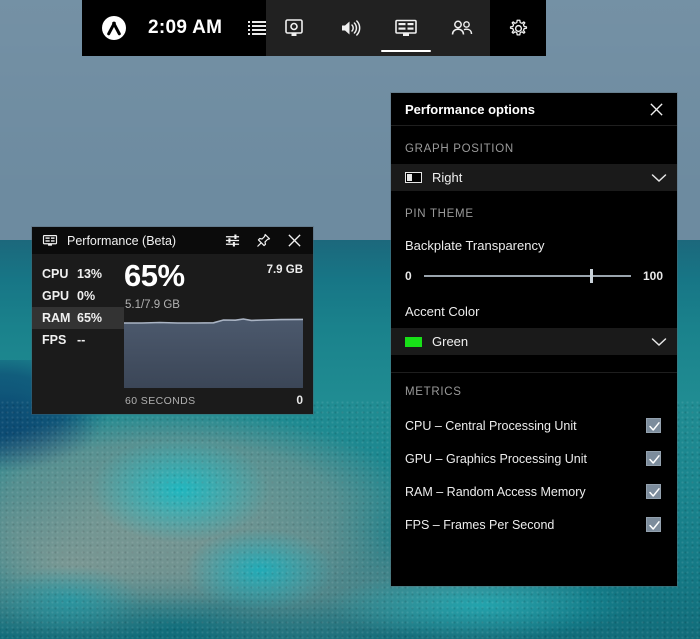 The image size is (700, 639). Describe the element at coordinates (442, 311) in the screenshot. I see `accent-color-label: Accent Color` at that location.